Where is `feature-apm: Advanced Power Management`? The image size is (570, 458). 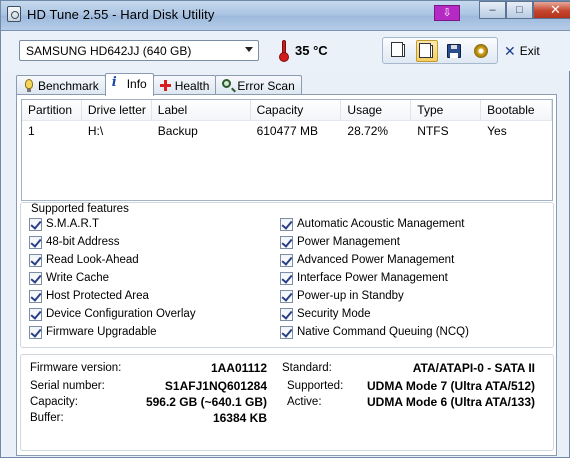 feature-apm: Advanced Power Management is located at coordinates (367, 260).